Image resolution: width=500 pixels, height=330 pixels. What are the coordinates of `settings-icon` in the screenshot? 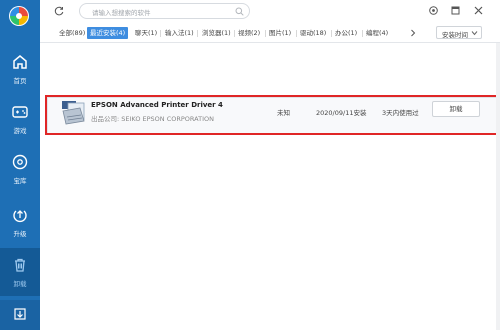 It's located at (433, 10).